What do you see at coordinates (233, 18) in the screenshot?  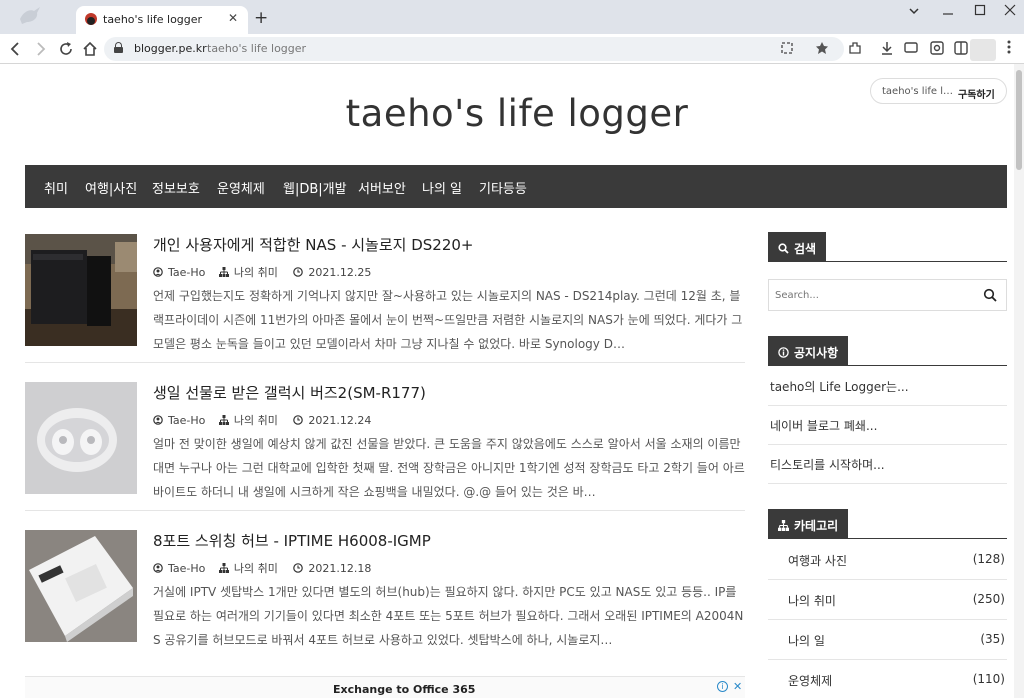 I see `tab-close-icon: ✕` at bounding box center [233, 18].